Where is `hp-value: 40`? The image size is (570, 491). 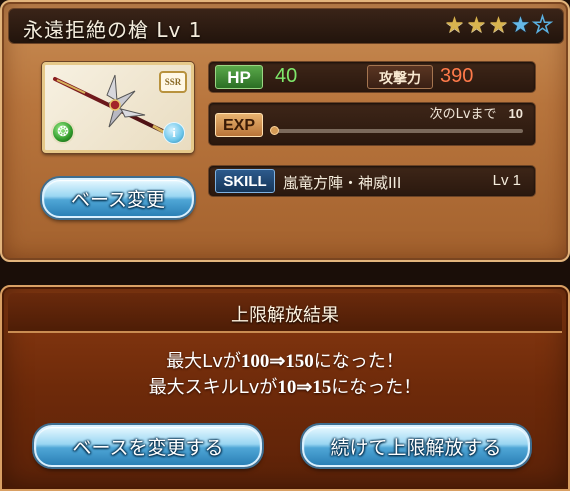
hp-value: 40 is located at coordinates (286, 76).